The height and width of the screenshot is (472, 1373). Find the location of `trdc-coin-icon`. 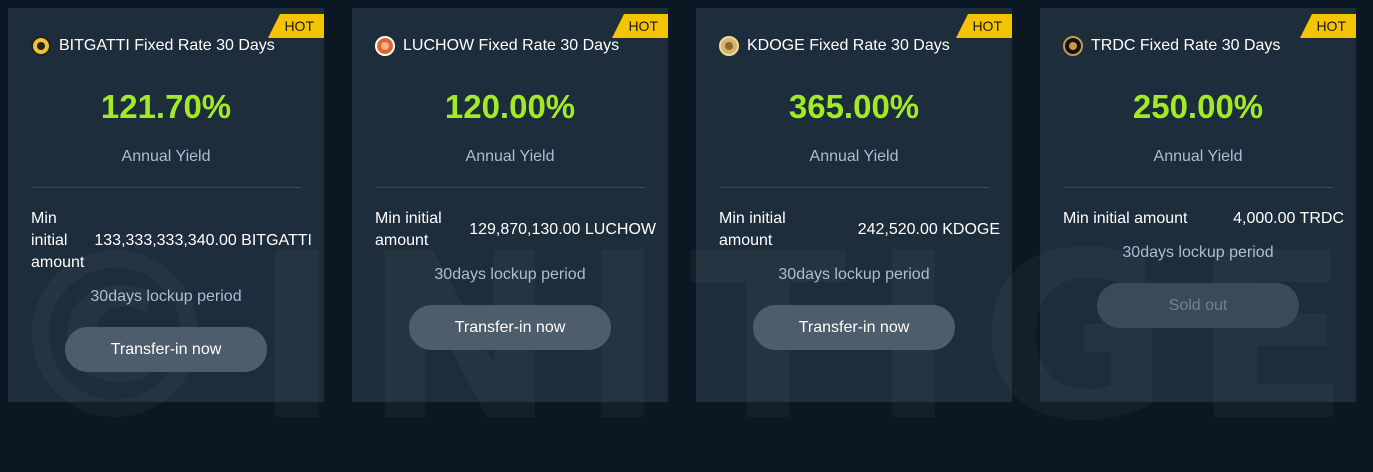

trdc-coin-icon is located at coordinates (1073, 46).